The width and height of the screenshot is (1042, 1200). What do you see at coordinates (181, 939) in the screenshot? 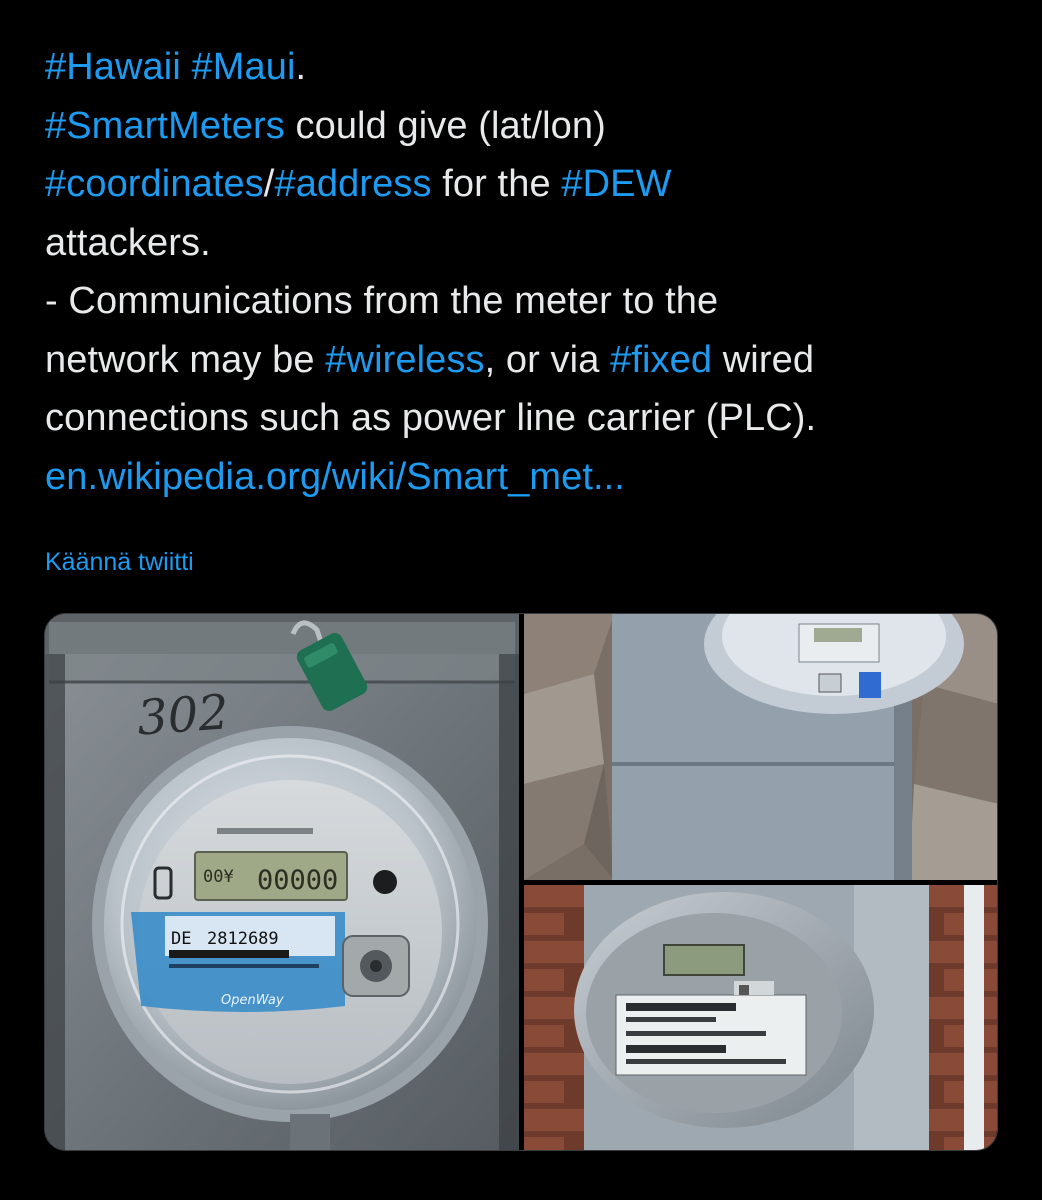
I see `serial-prefix: DE` at bounding box center [181, 939].